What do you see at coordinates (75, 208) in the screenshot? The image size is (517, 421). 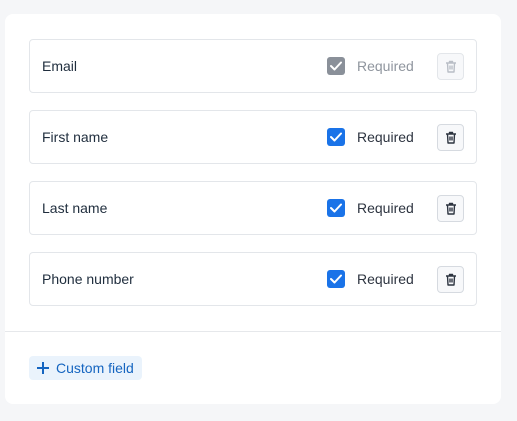 I see `field-name: Last name` at bounding box center [75, 208].